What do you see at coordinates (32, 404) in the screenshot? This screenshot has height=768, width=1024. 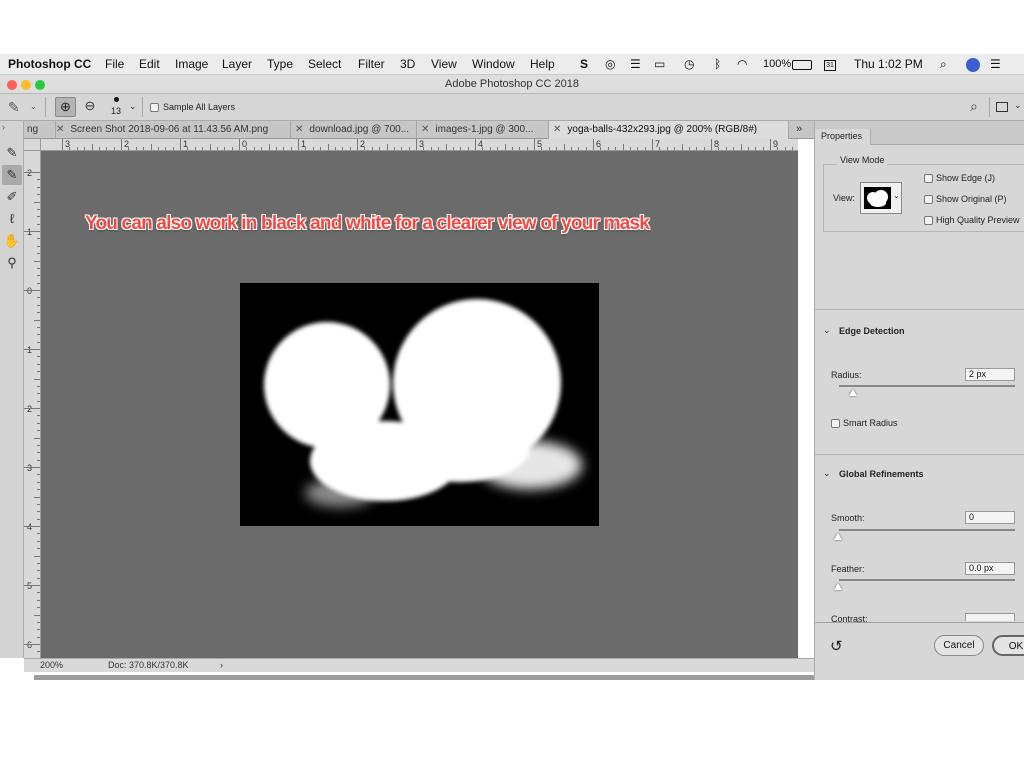 I see `vertical-ruler: 2 1 0 1 2 3 4 5 6` at bounding box center [32, 404].